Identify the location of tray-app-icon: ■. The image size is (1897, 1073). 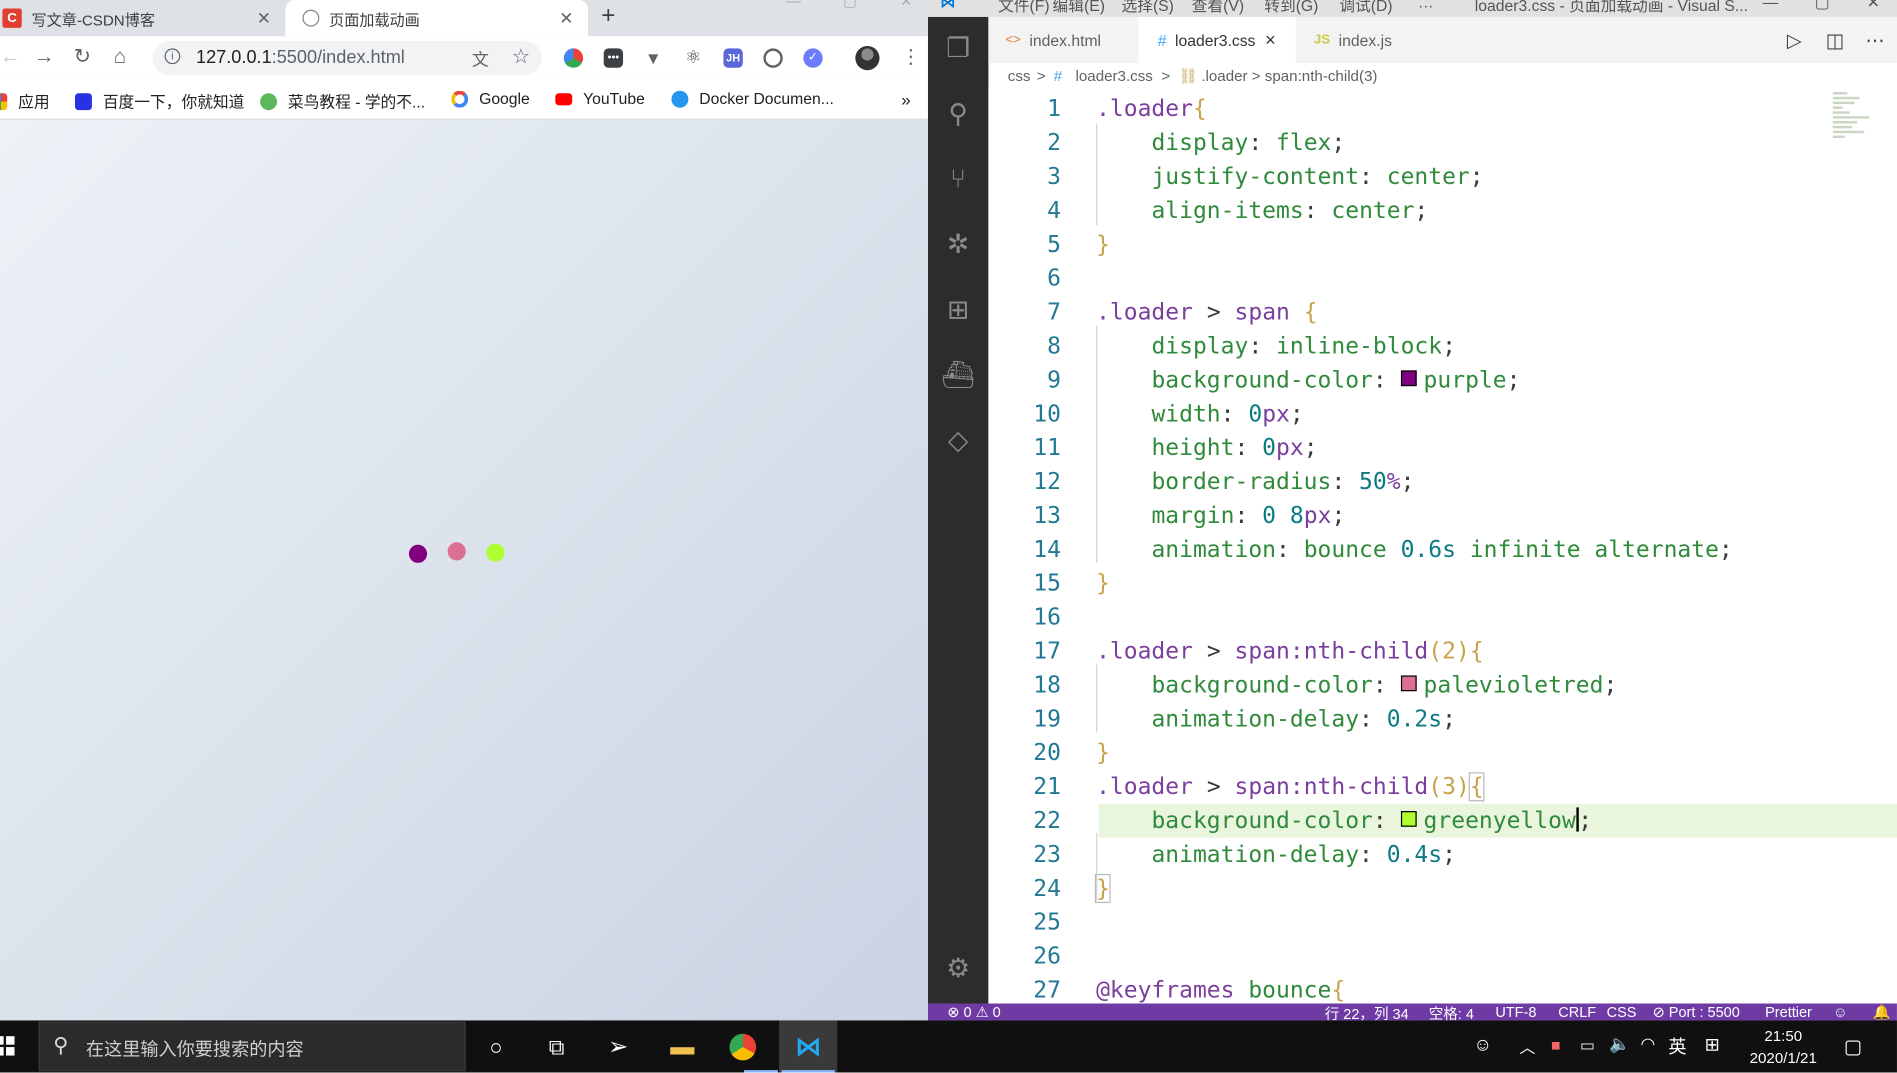
(1556, 1045).